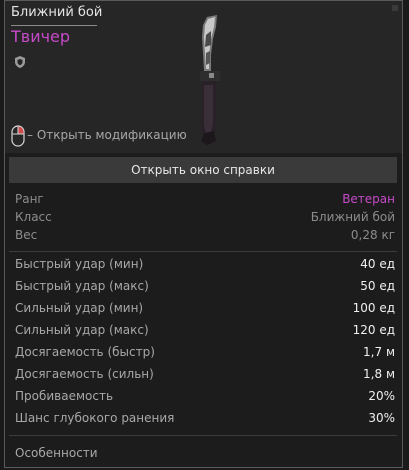 The width and height of the screenshot is (409, 470). I want to click on item-category: Ближний бой, so click(57, 12).